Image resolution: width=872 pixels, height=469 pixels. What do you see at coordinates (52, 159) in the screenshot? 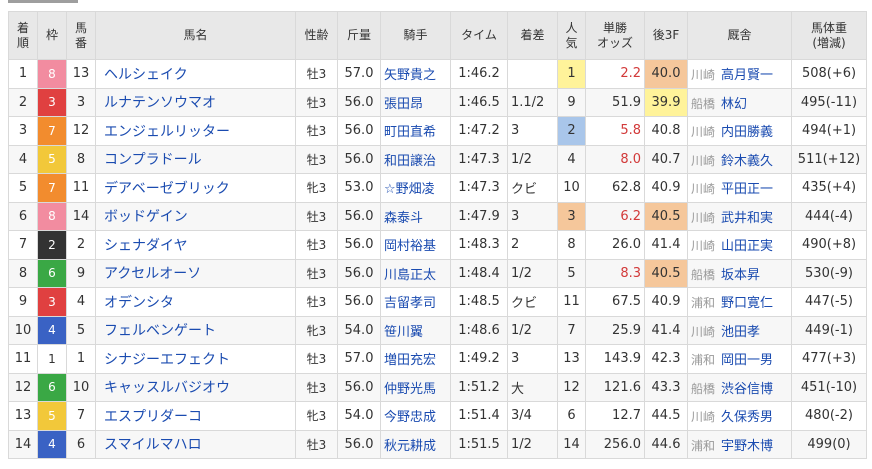
I see `waku-cell: 5` at bounding box center [52, 159].